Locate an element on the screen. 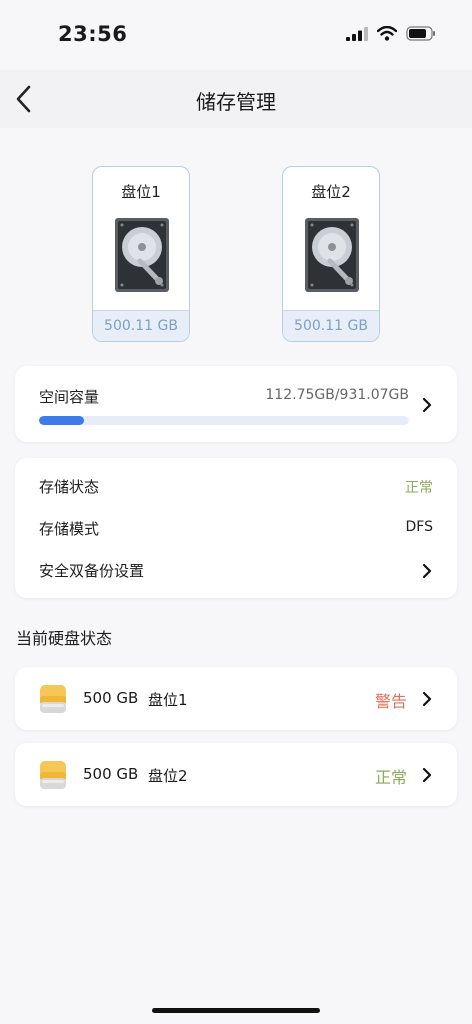 The image size is (472, 1024). backup-settings-label: 安全双备份设置 is located at coordinates (92, 571).